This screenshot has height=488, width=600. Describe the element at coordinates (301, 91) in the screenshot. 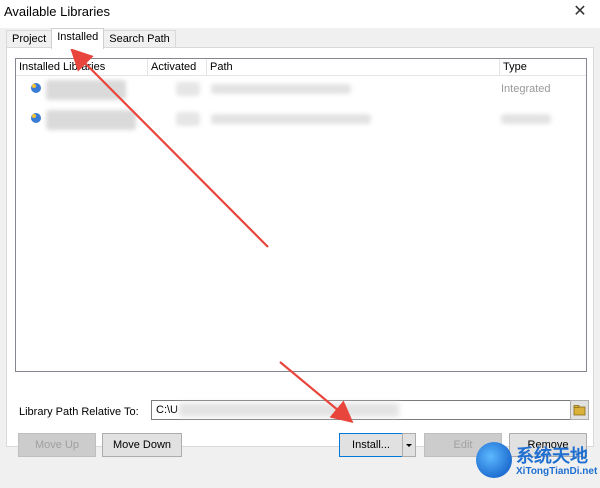

I see `list-item: Integrated` at that location.